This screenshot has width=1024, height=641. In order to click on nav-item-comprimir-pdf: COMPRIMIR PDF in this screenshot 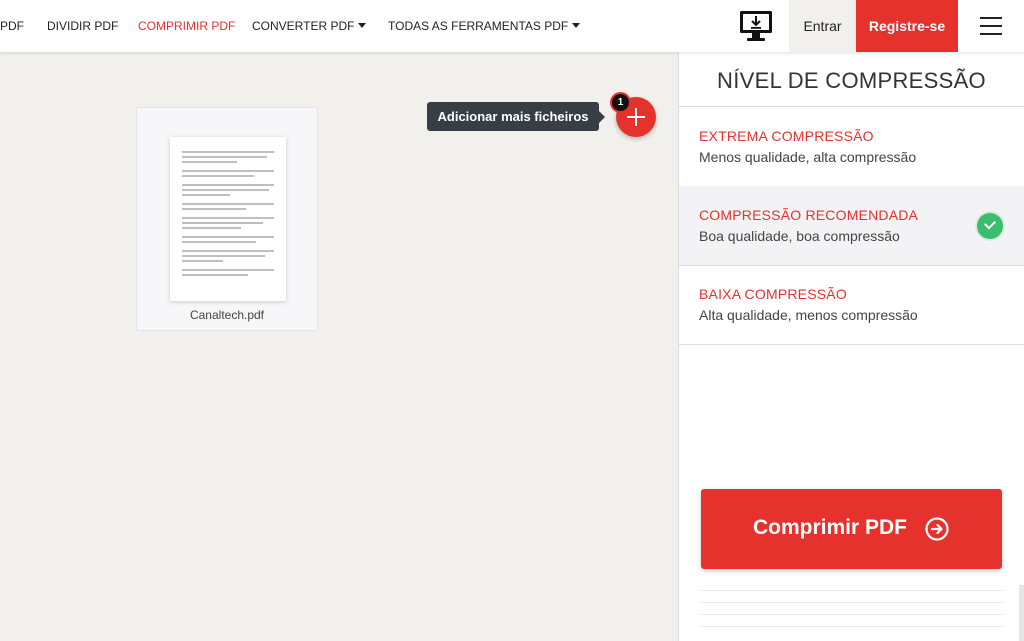, I will do `click(186, 26)`.